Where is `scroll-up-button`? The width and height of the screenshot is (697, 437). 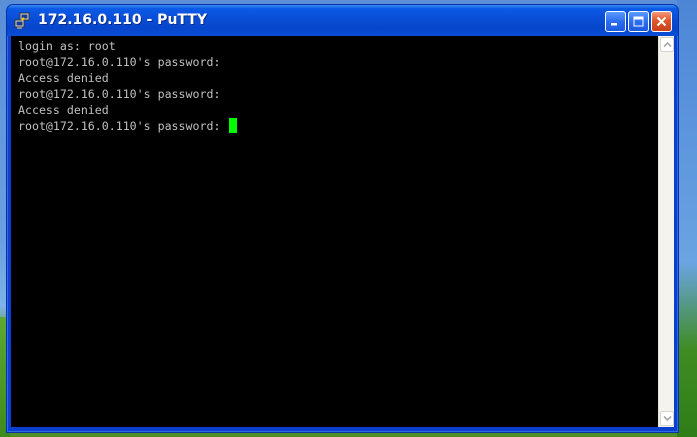
scroll-up-button is located at coordinates (667, 44).